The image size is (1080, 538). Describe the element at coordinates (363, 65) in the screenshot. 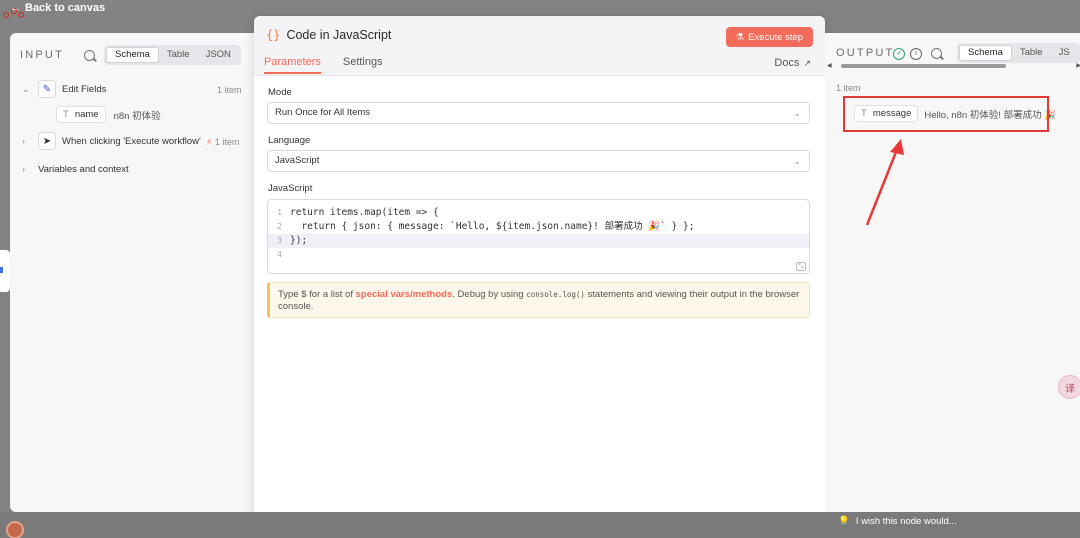

I see `tab-settings: Settings` at that location.